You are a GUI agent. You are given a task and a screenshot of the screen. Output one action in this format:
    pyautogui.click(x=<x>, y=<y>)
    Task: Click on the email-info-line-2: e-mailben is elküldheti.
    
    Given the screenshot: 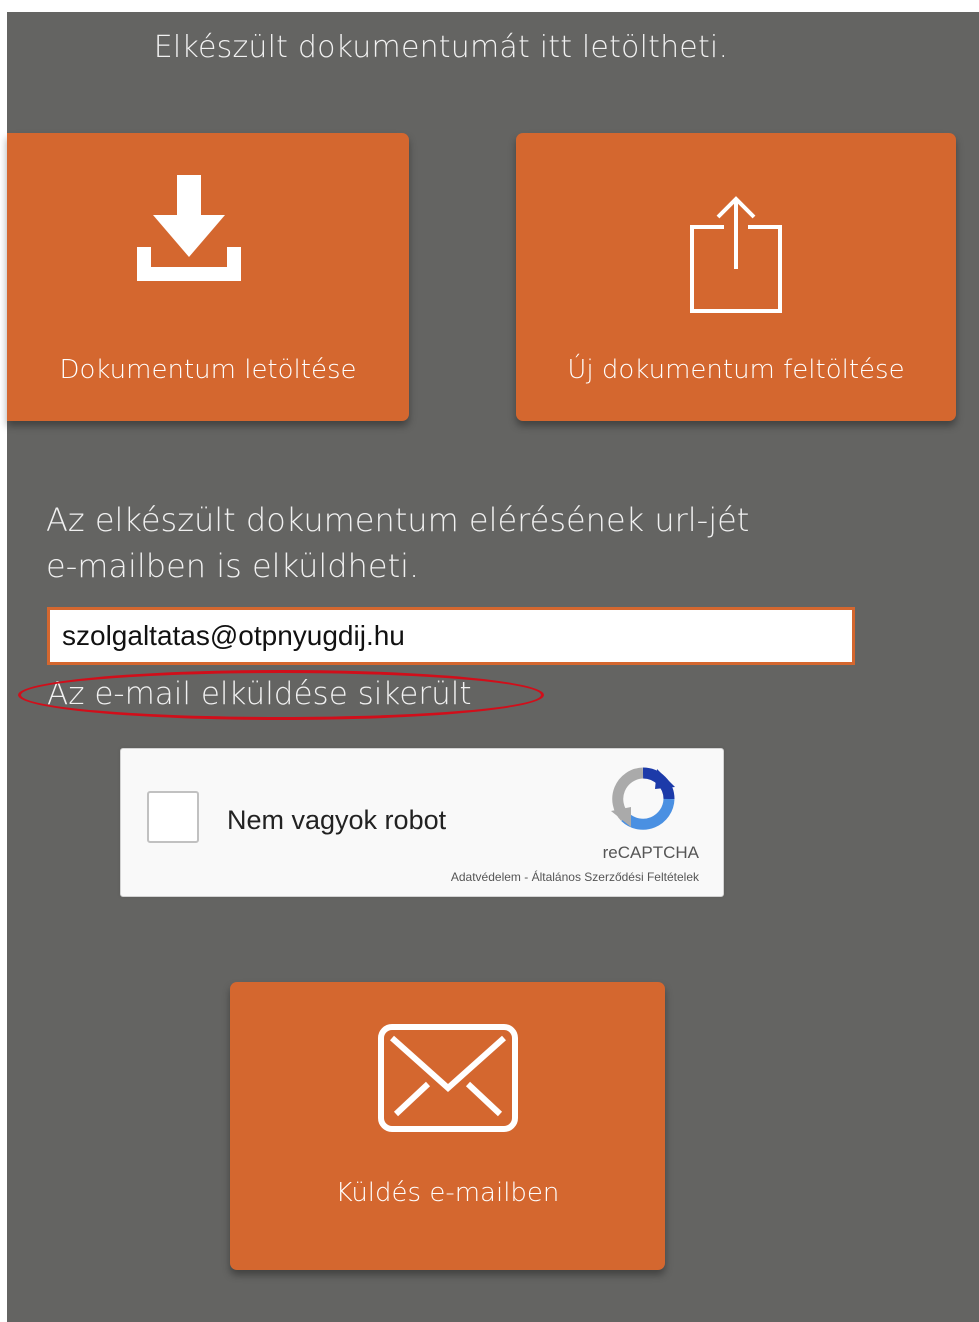 What is the action you would take?
    pyautogui.click(x=233, y=566)
    